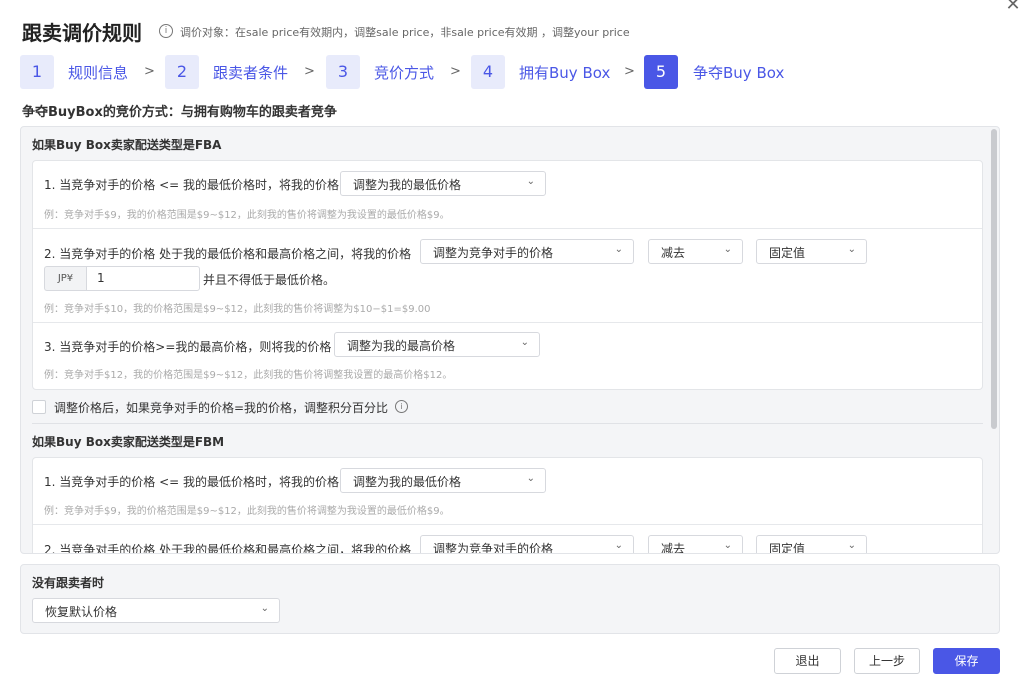  Describe the element at coordinates (966, 661) in the screenshot. I see `save-button: 保存` at that location.